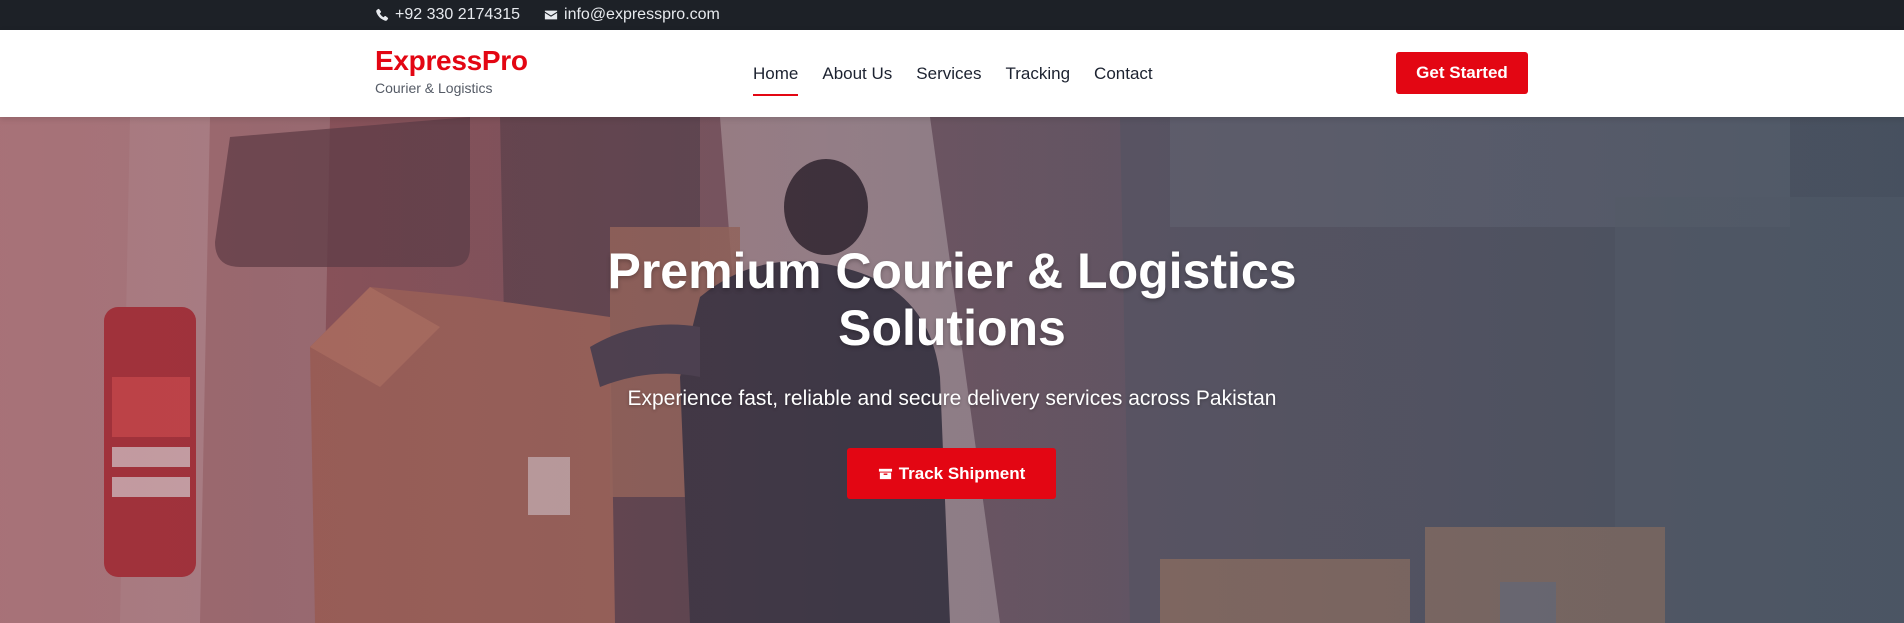 The width and height of the screenshot is (1904, 623). I want to click on brand-logo: ExpressPro Courier & Logistics, so click(451, 70).